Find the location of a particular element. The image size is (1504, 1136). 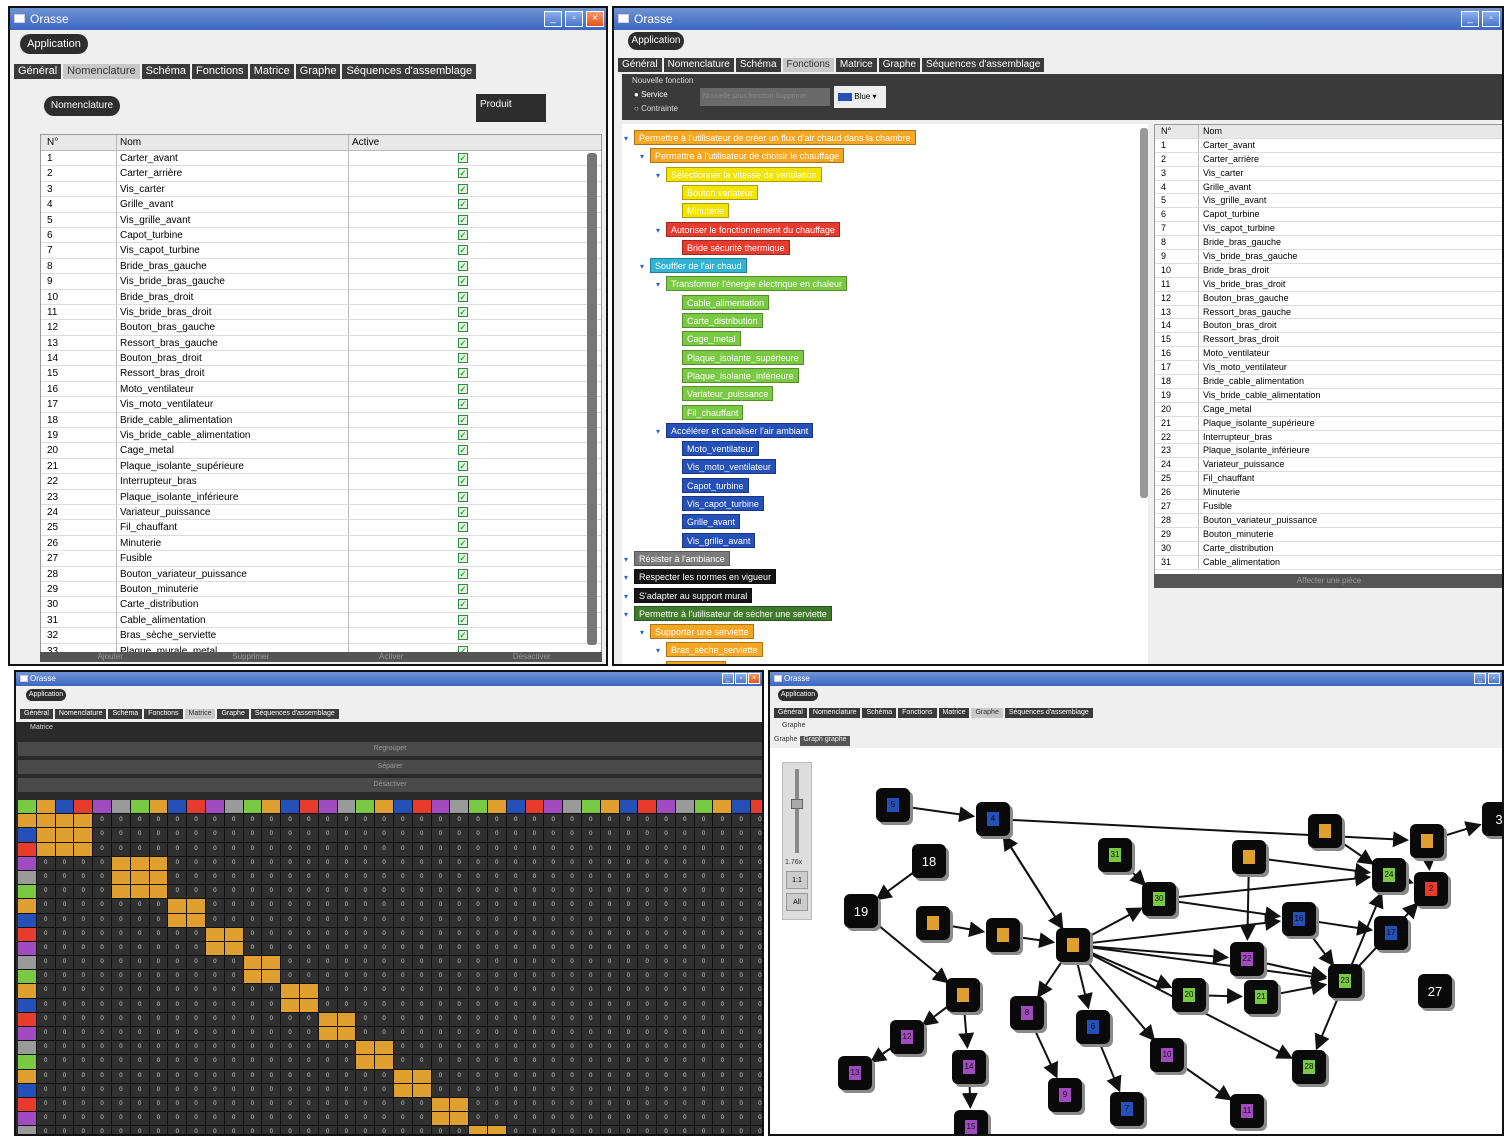

table-row: 14 Bouton_bras_droit is located at coordinates (1328, 326).